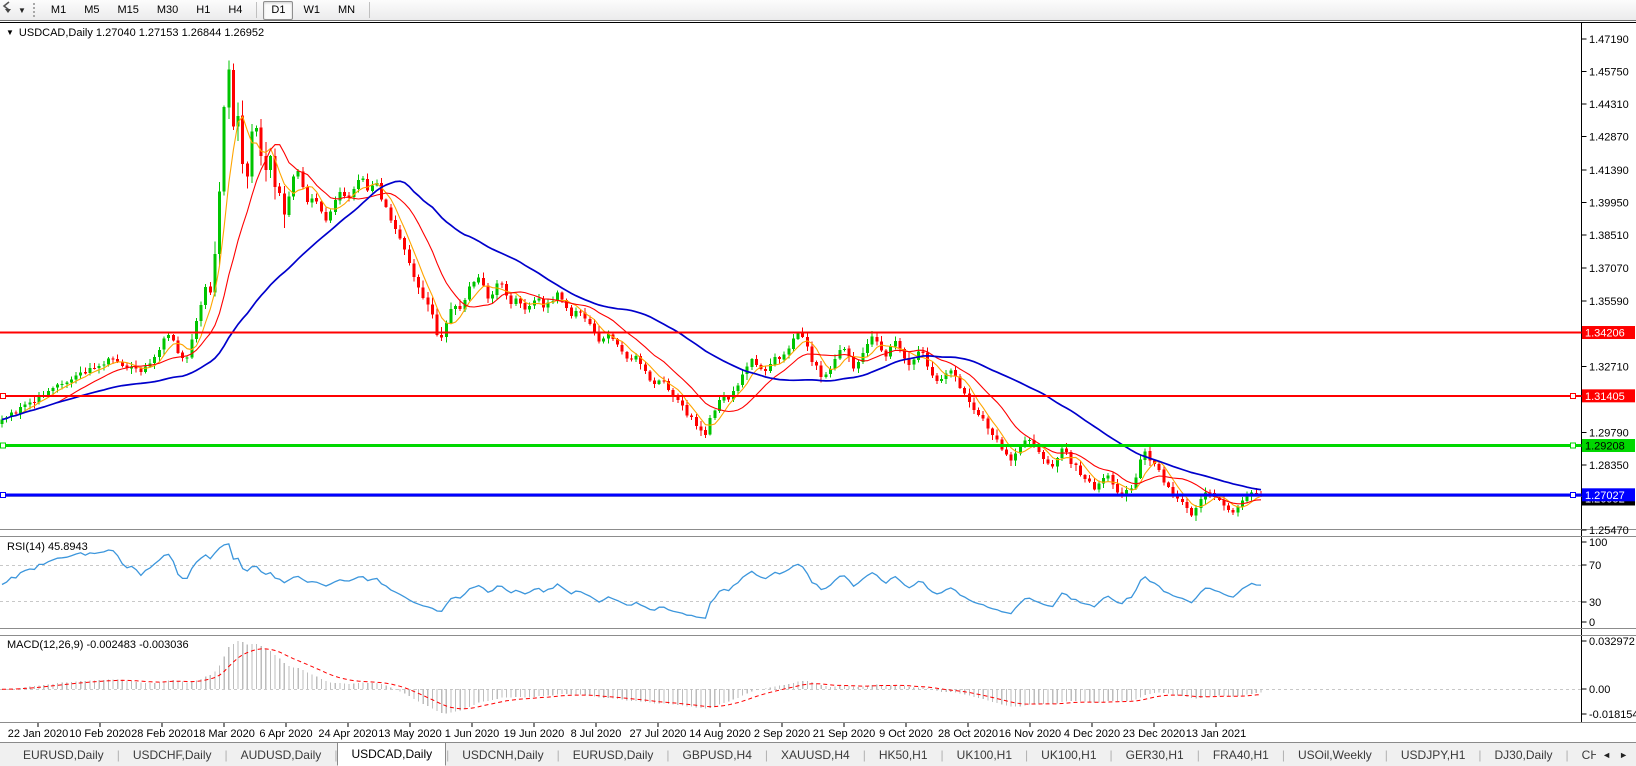 This screenshot has width=1636, height=766. I want to click on chart-collapse-icon: ▼, so click(10, 32).